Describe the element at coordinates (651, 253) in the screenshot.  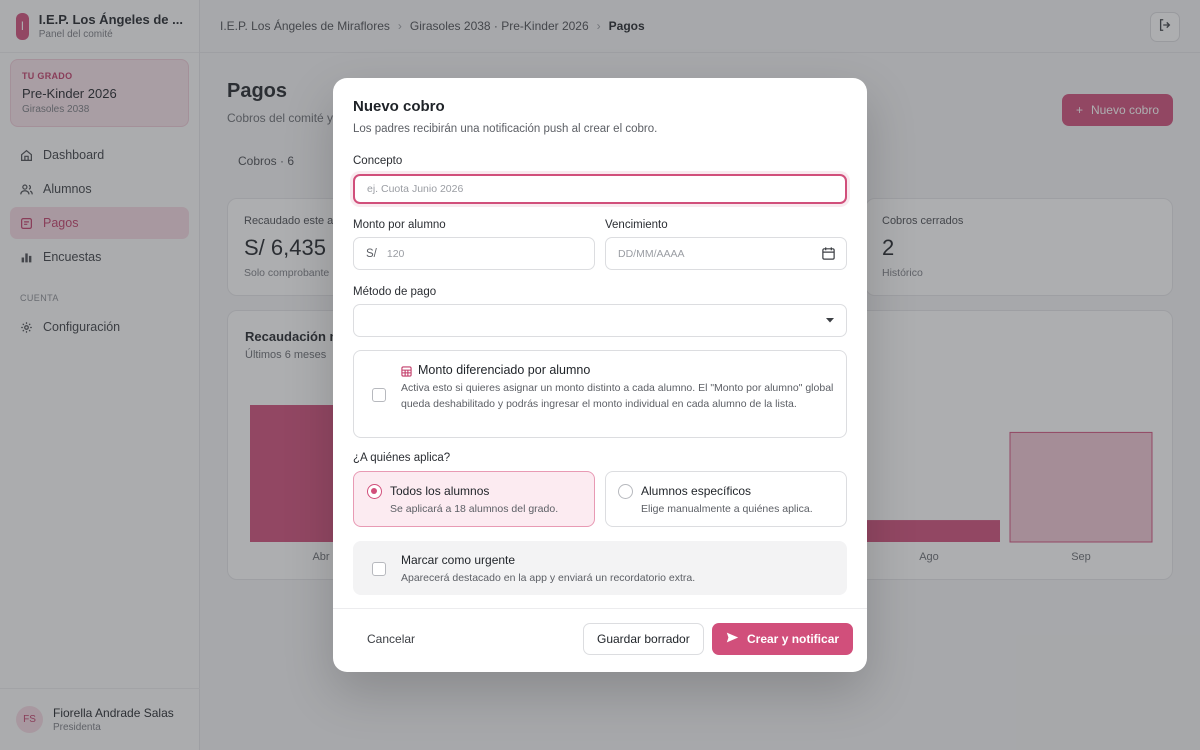
I see `due-placeholder: DD/MM/AAAA` at that location.